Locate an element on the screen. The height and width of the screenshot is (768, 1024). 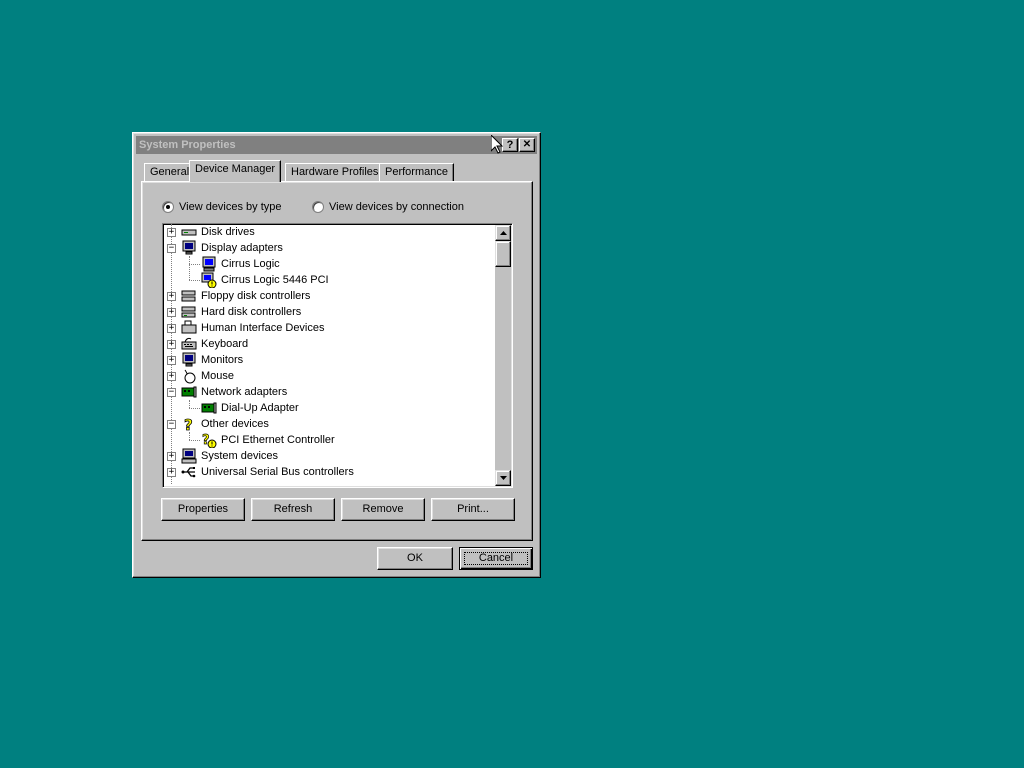
tree-item: Network adapters is located at coordinates (234, 392).